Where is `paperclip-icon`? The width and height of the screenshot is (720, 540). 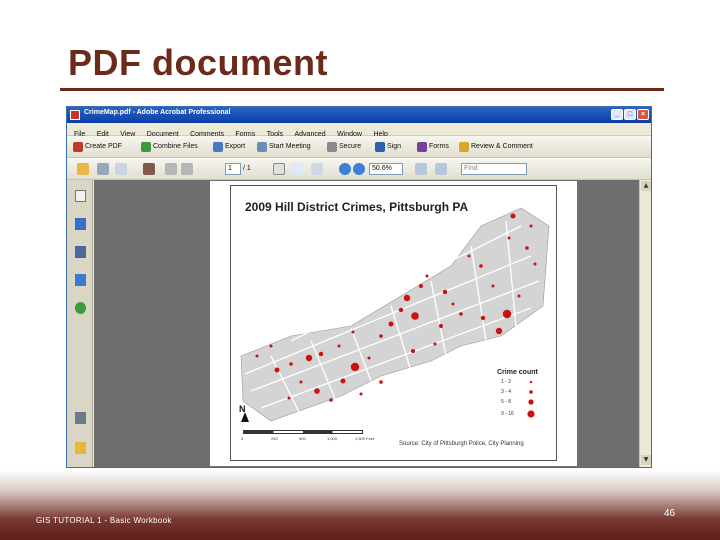
paperclip-icon is located at coordinates (80, 418).